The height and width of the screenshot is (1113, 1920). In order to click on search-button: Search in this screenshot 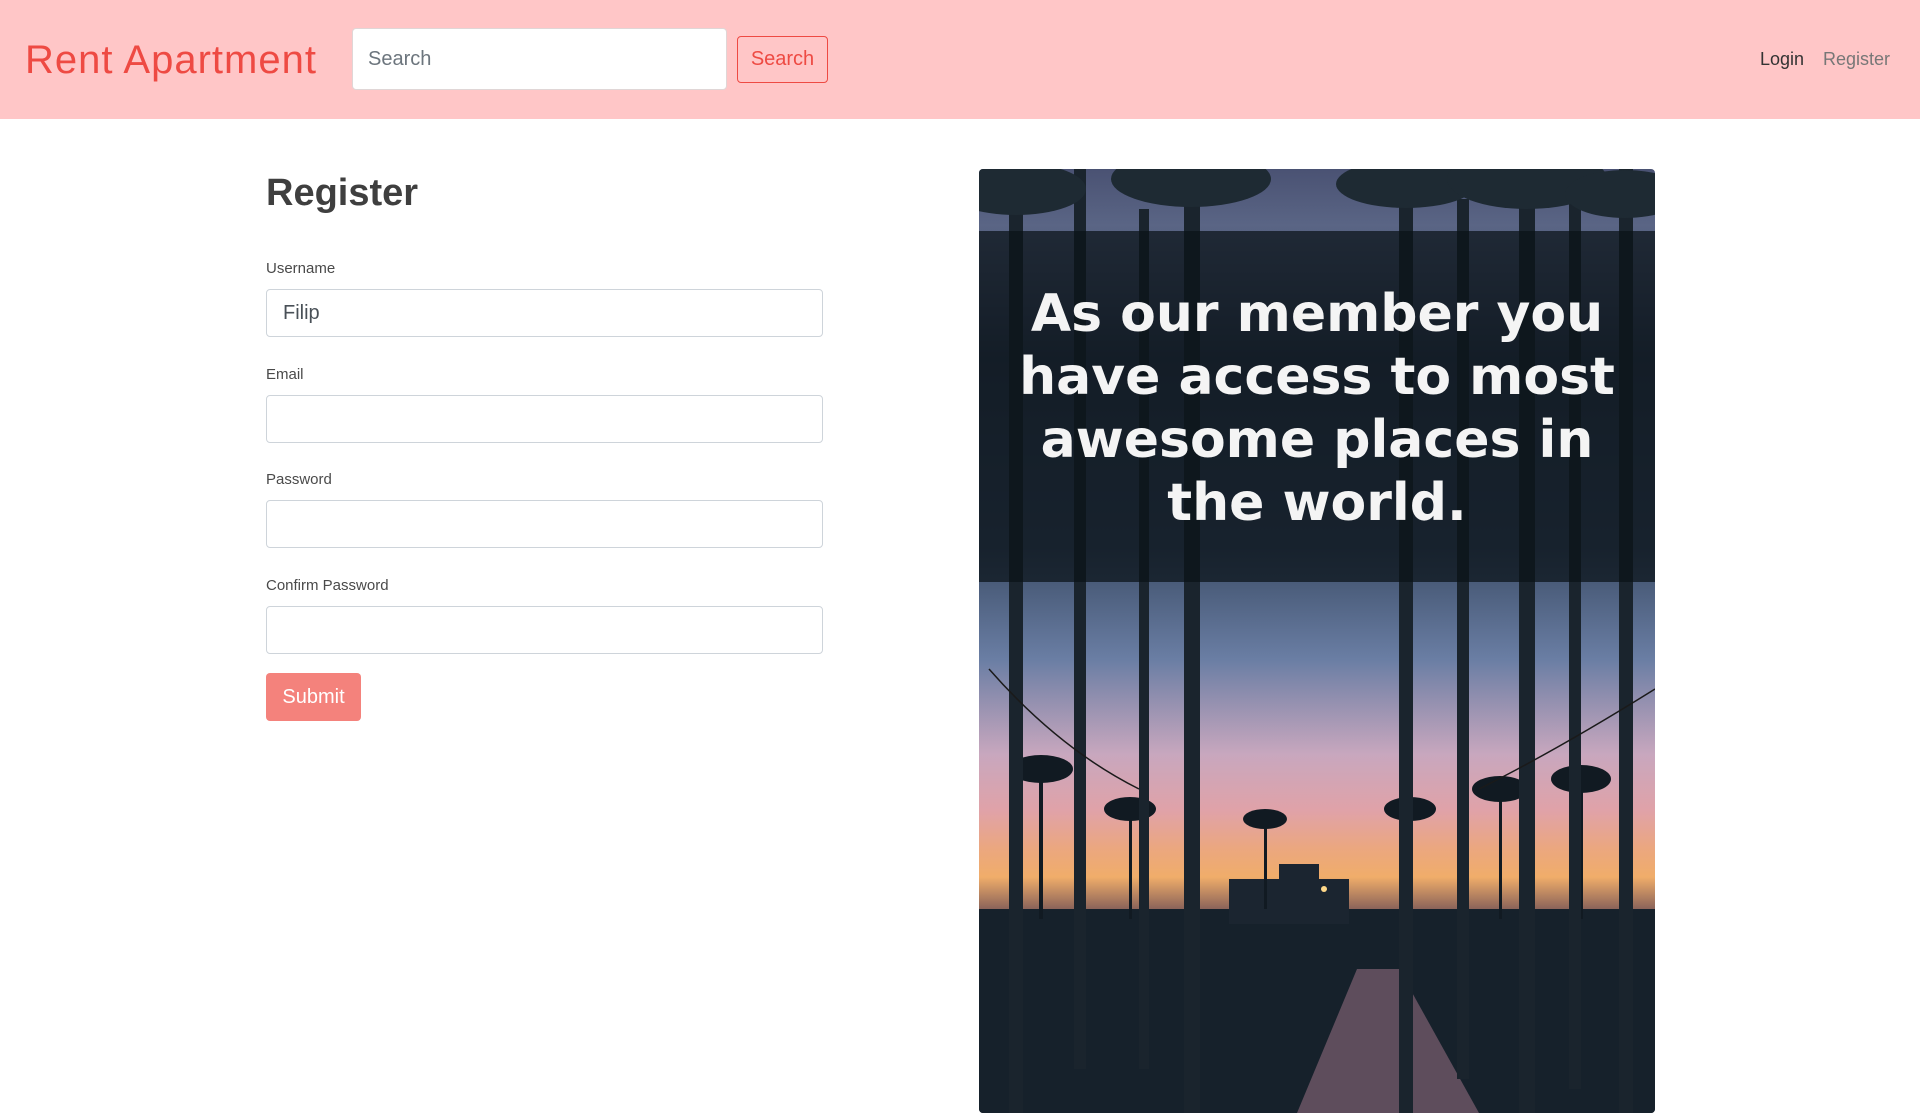, I will do `click(782, 59)`.